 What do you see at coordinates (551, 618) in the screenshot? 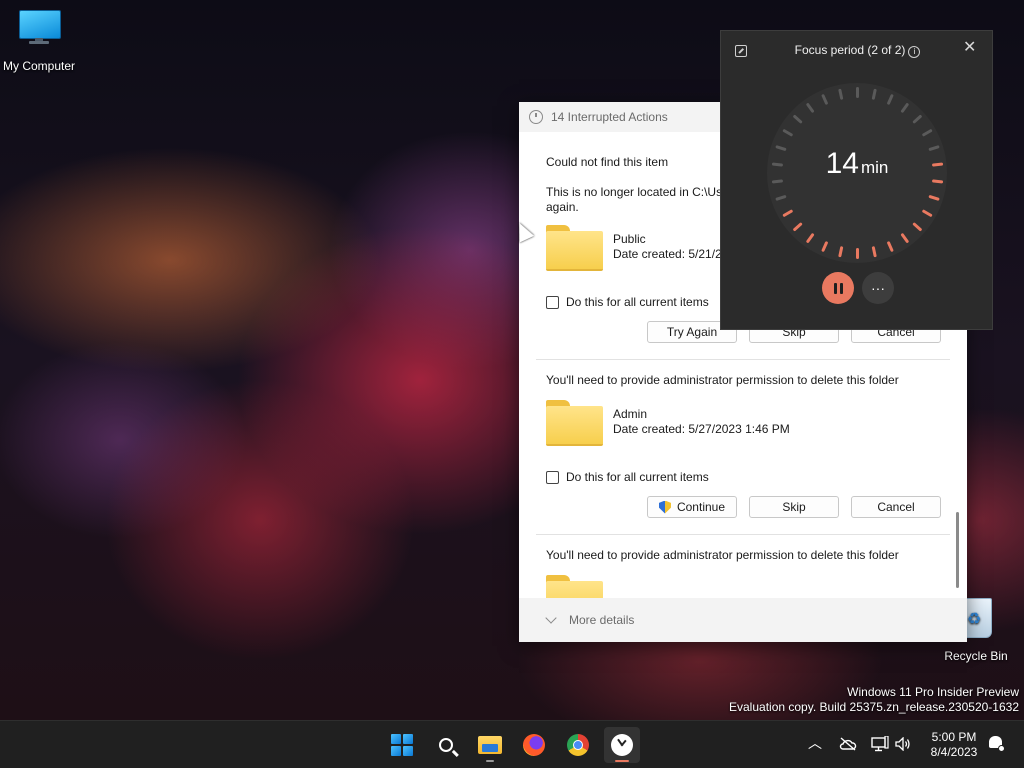
I see `chevron-down-icon` at bounding box center [551, 618].